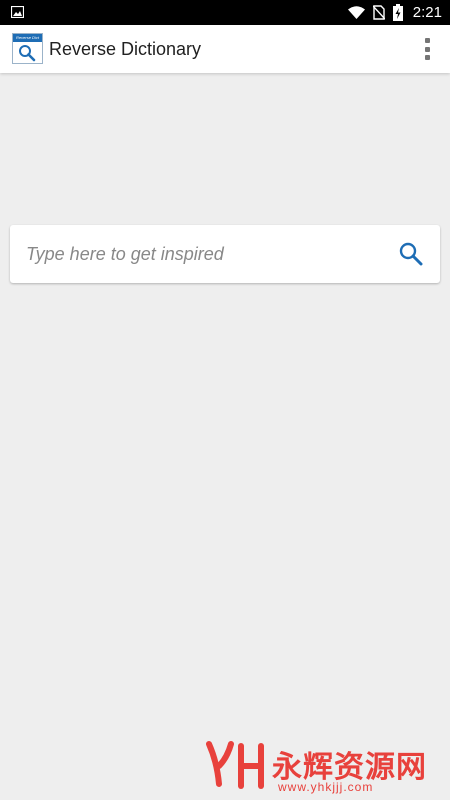 This screenshot has height=800, width=450. I want to click on no-sim-icon, so click(378, 12).